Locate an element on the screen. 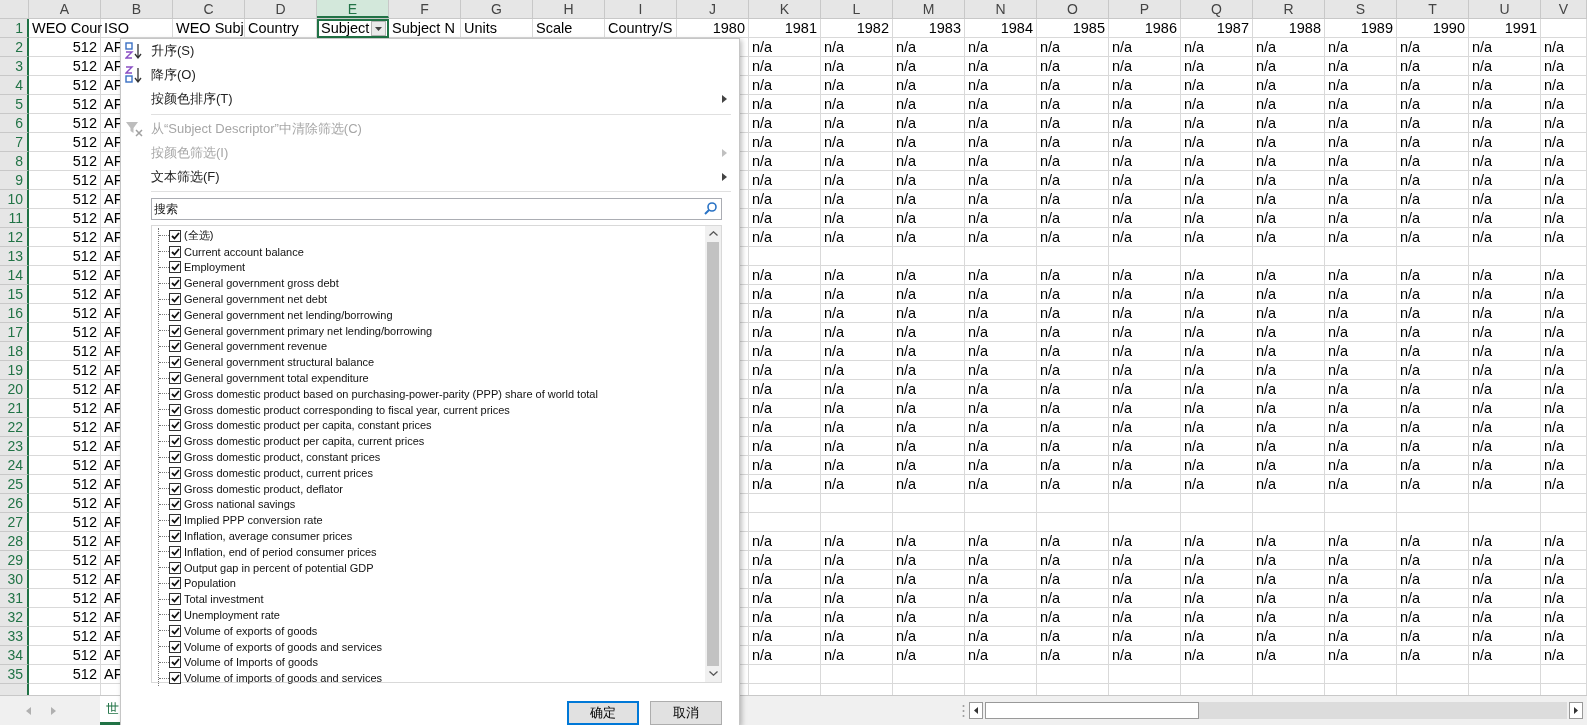 This screenshot has height=725, width=1587. checklist-item-label: General government revenue is located at coordinates (256, 346).